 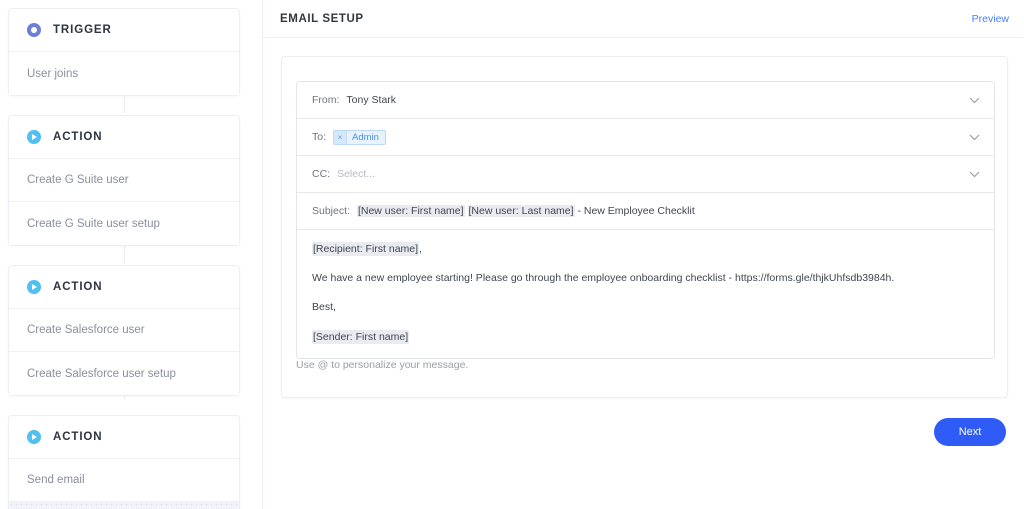 What do you see at coordinates (634, 211) in the screenshot?
I see `subject-suffix: - New Employee Checklit` at bounding box center [634, 211].